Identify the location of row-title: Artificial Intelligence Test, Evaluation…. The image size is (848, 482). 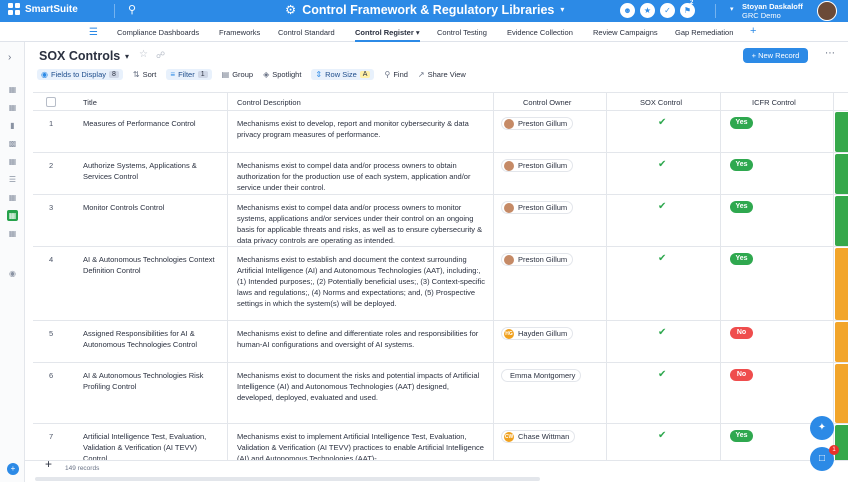
(153, 445).